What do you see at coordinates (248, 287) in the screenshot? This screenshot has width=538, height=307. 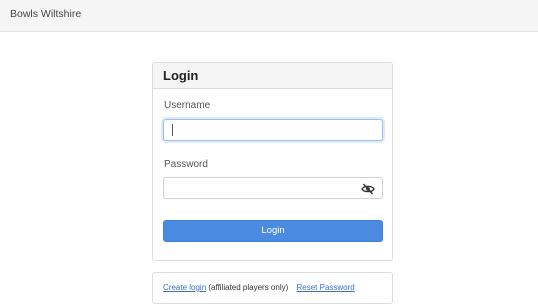 I see `create-login-note: (affiliated players only)` at bounding box center [248, 287].